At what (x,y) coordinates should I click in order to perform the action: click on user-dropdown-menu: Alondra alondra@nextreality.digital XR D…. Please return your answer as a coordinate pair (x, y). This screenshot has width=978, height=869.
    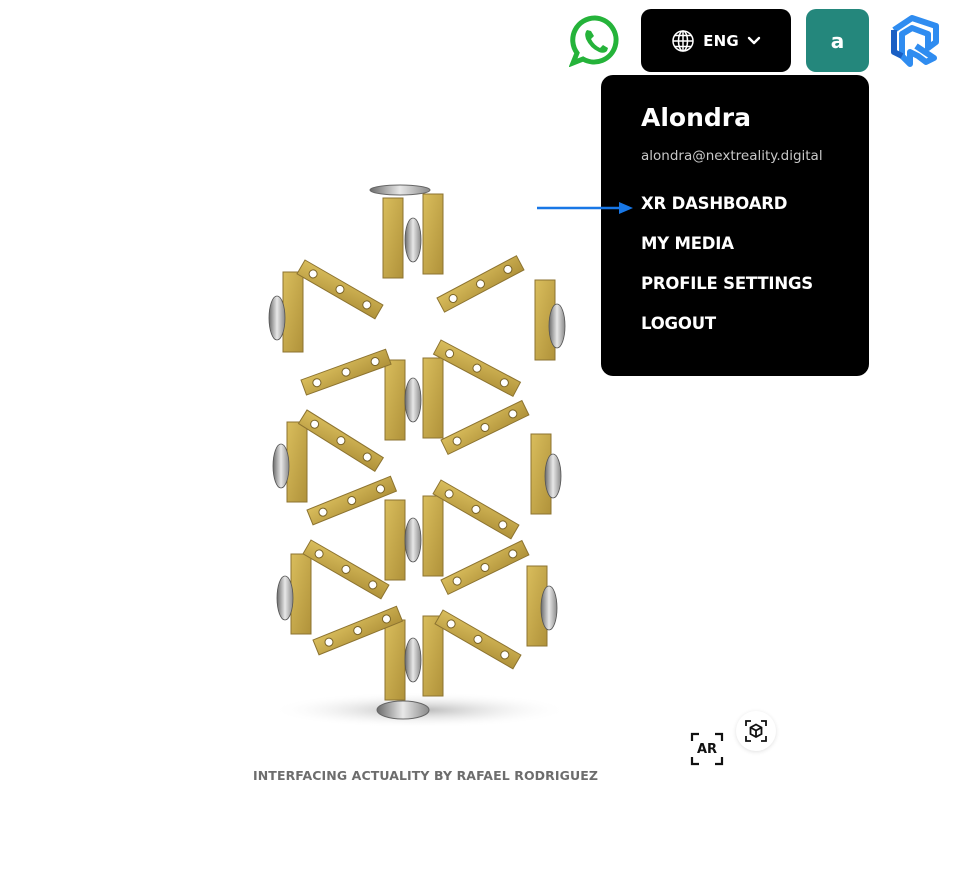
    Looking at the image, I should click on (735, 225).